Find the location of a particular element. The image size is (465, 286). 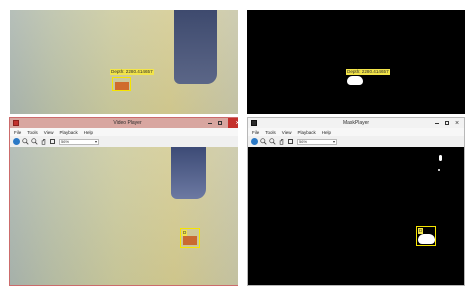

close-icon: × is located at coordinates (457, 123).